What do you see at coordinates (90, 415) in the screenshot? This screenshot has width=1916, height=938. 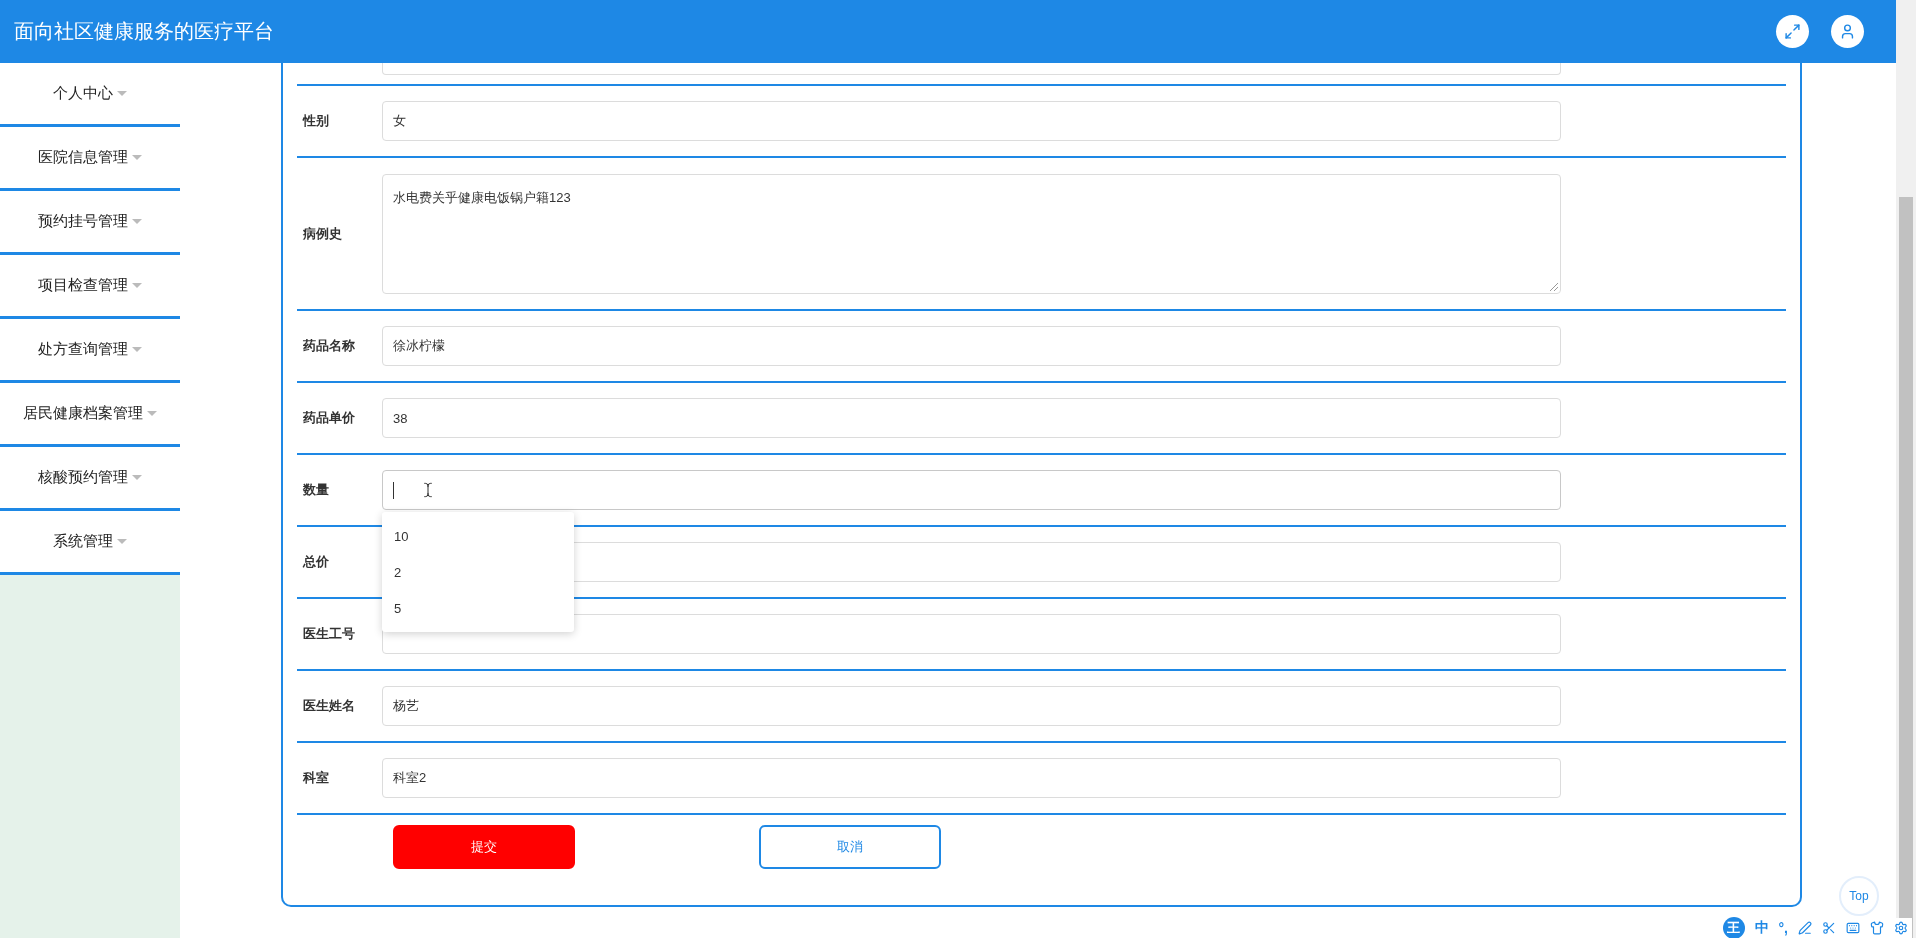 I see `sidebar-item: 居民健康档案管理` at bounding box center [90, 415].